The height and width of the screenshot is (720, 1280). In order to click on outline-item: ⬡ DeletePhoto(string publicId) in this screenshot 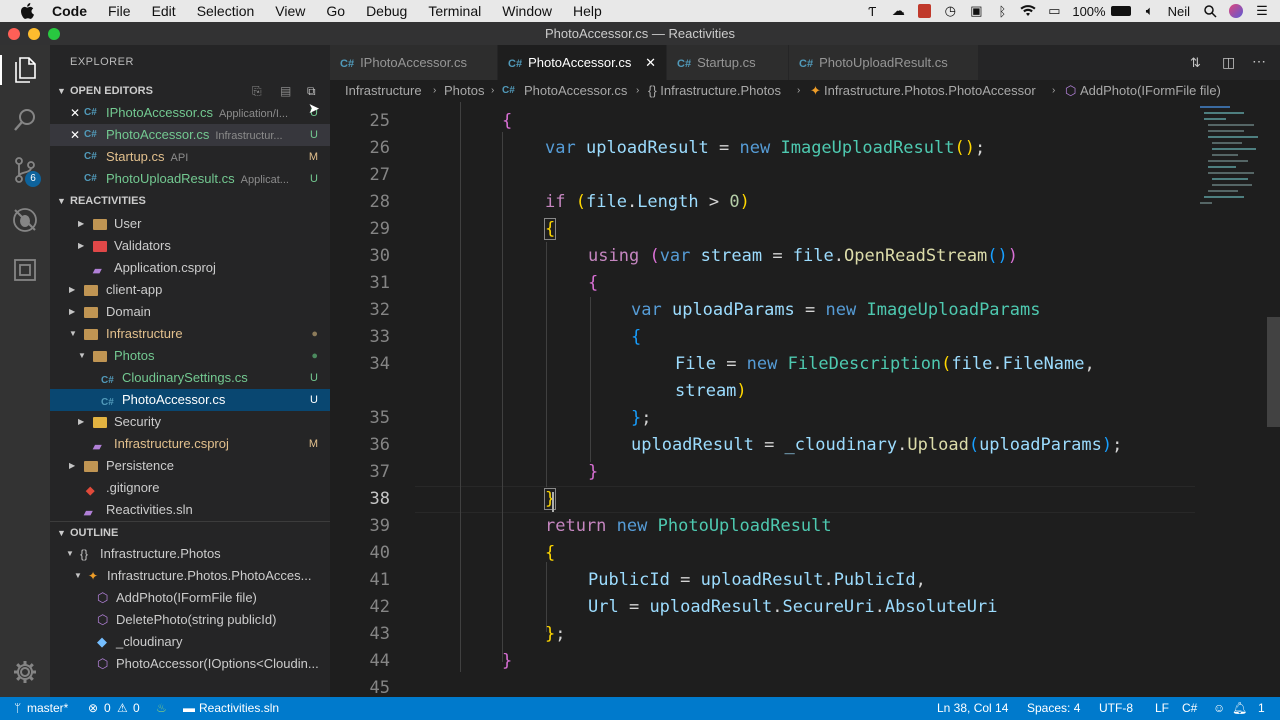, I will do `click(190, 620)`.